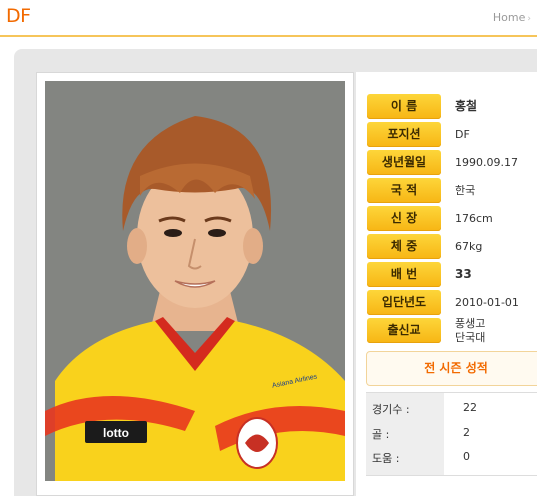  Describe the element at coordinates (466, 432) in the screenshot. I see `stat-value-goals: 2` at that location.